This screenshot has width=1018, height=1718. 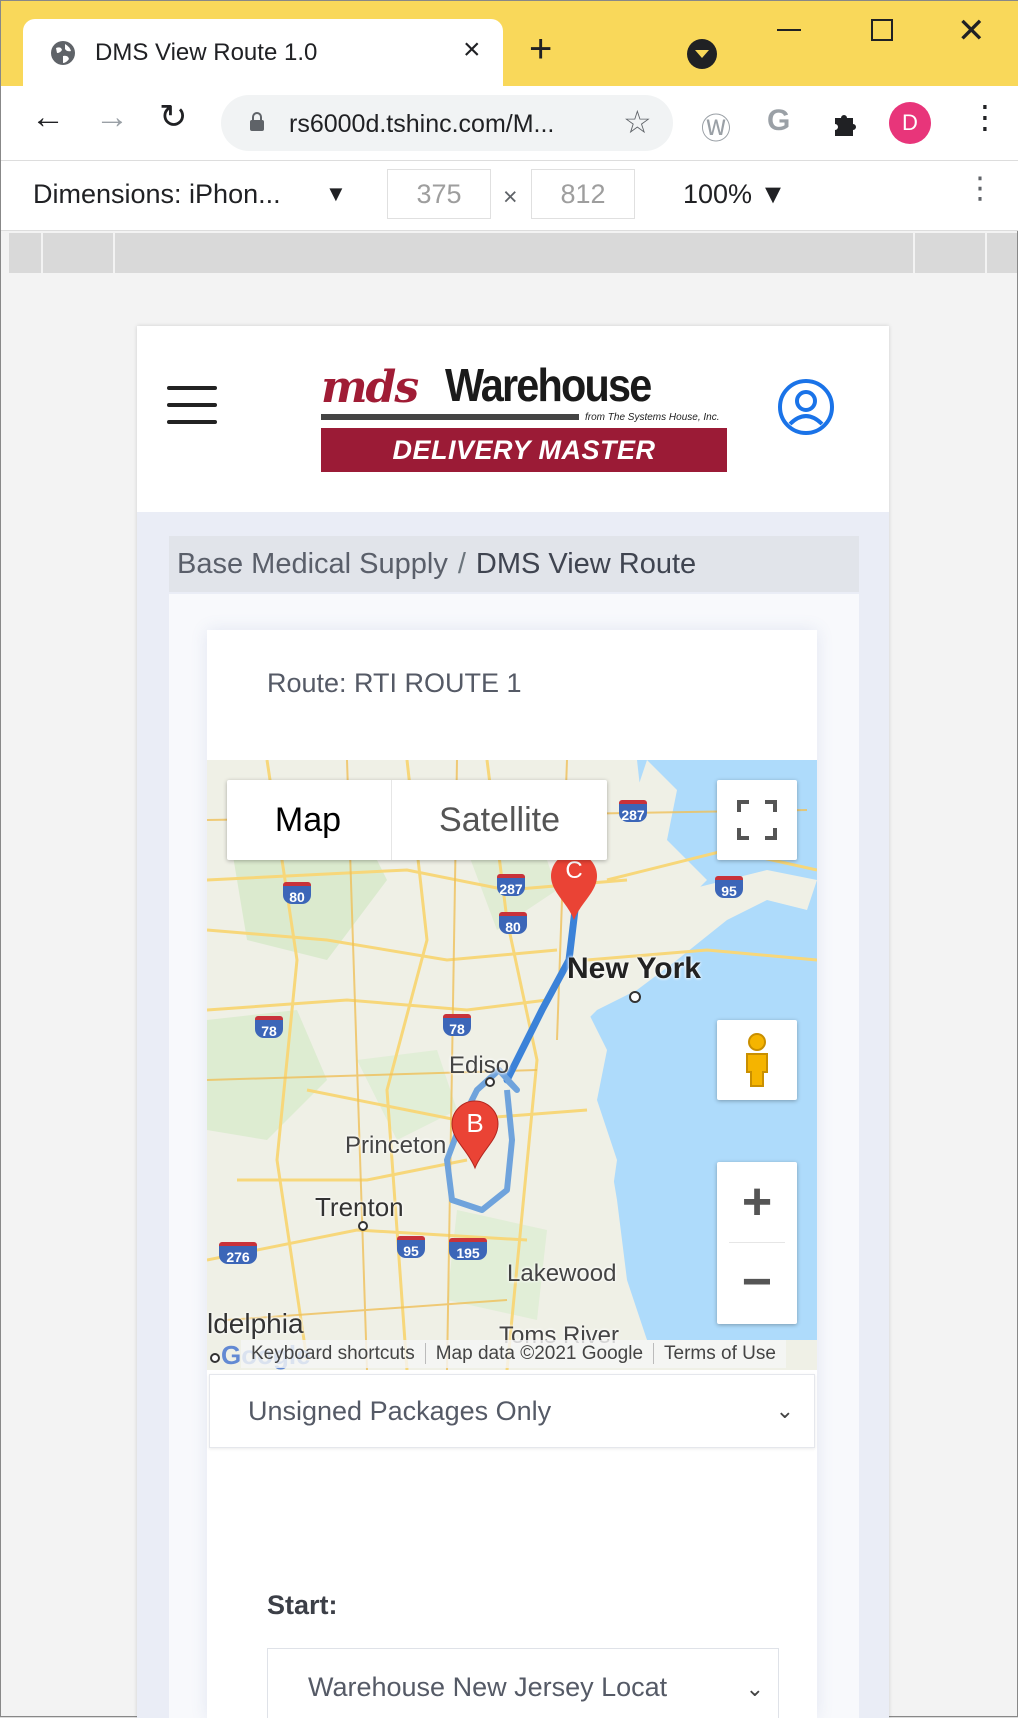 What do you see at coordinates (112, 117) in the screenshot?
I see `forward-arrow-icon: →` at bounding box center [112, 117].